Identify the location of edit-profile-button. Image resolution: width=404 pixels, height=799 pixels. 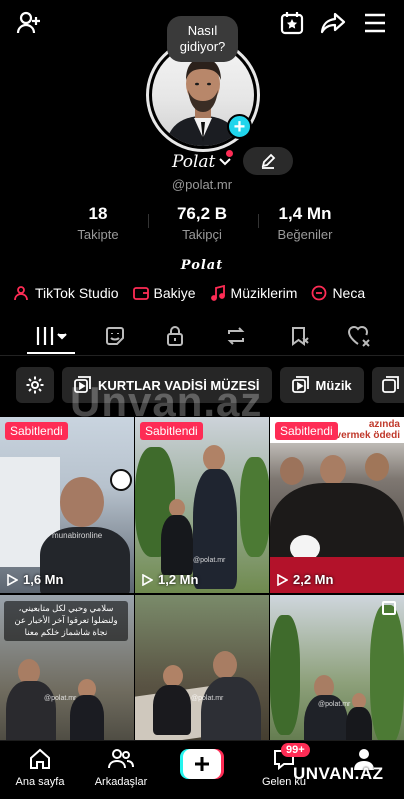
(268, 161).